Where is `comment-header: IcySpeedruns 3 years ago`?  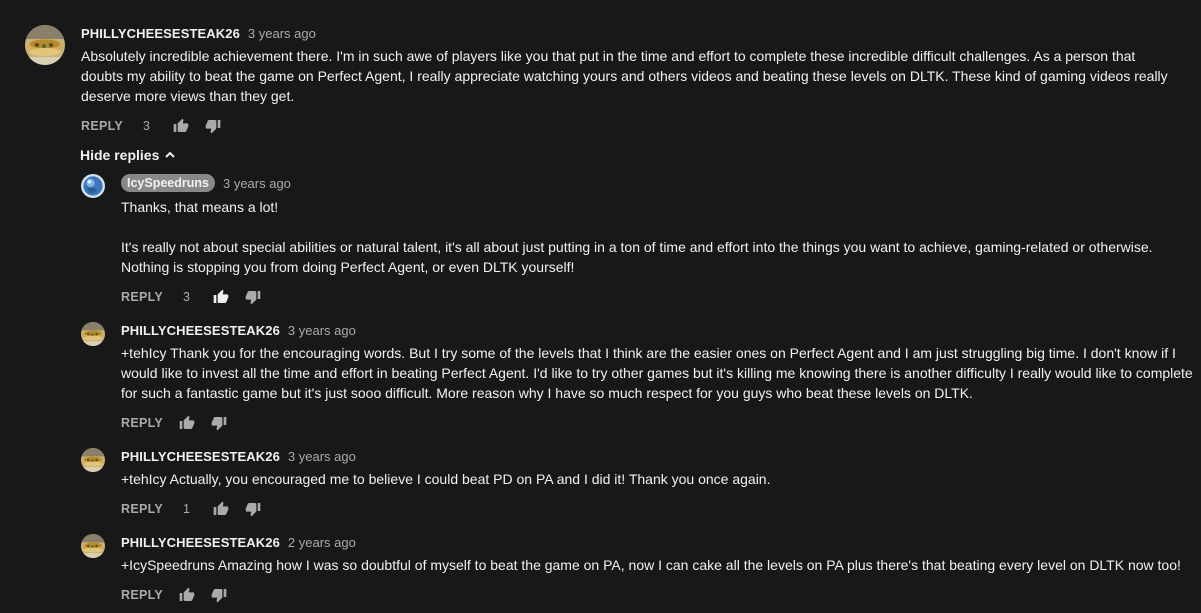 comment-header: IcySpeedruns 3 years ago is located at coordinates (206, 183).